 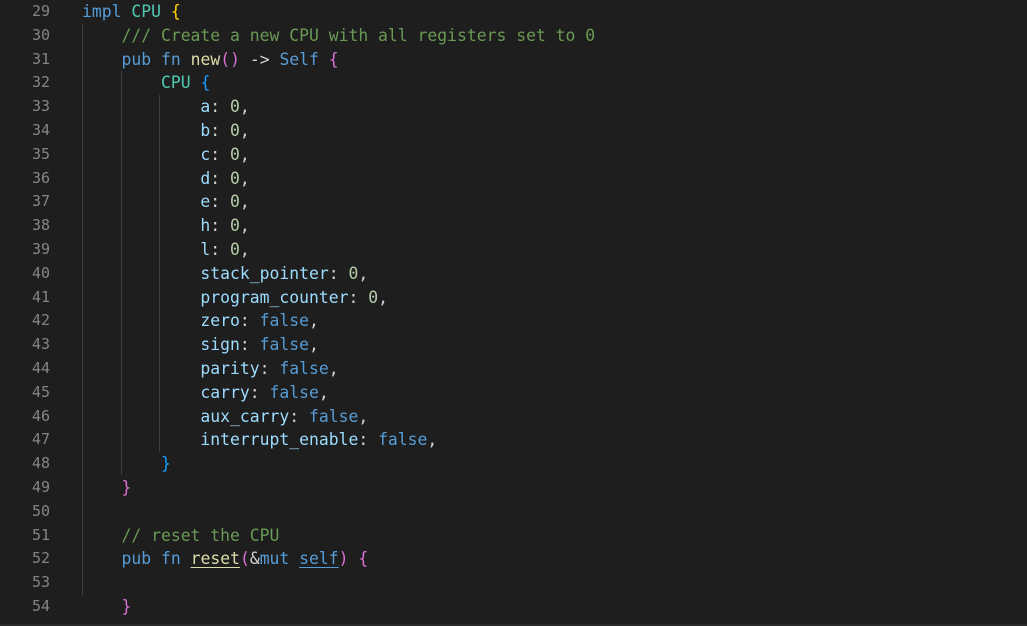 I want to click on code-content: a: 0,, so click(x=165, y=107).